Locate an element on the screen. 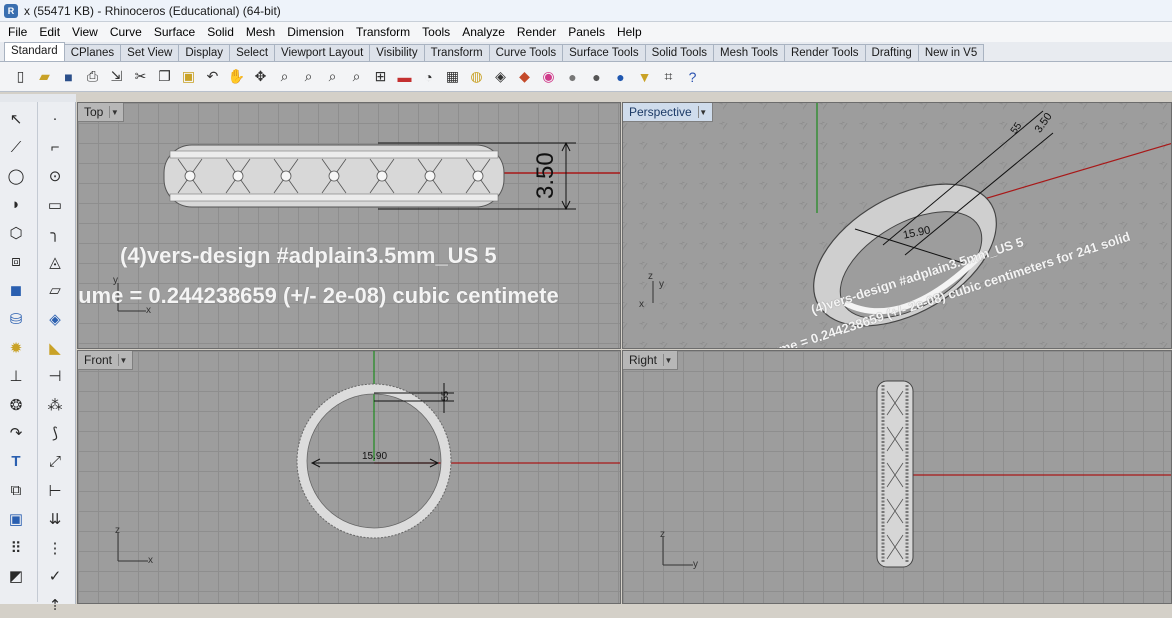  four-views-icon: ⊞ is located at coordinates (380, 76).